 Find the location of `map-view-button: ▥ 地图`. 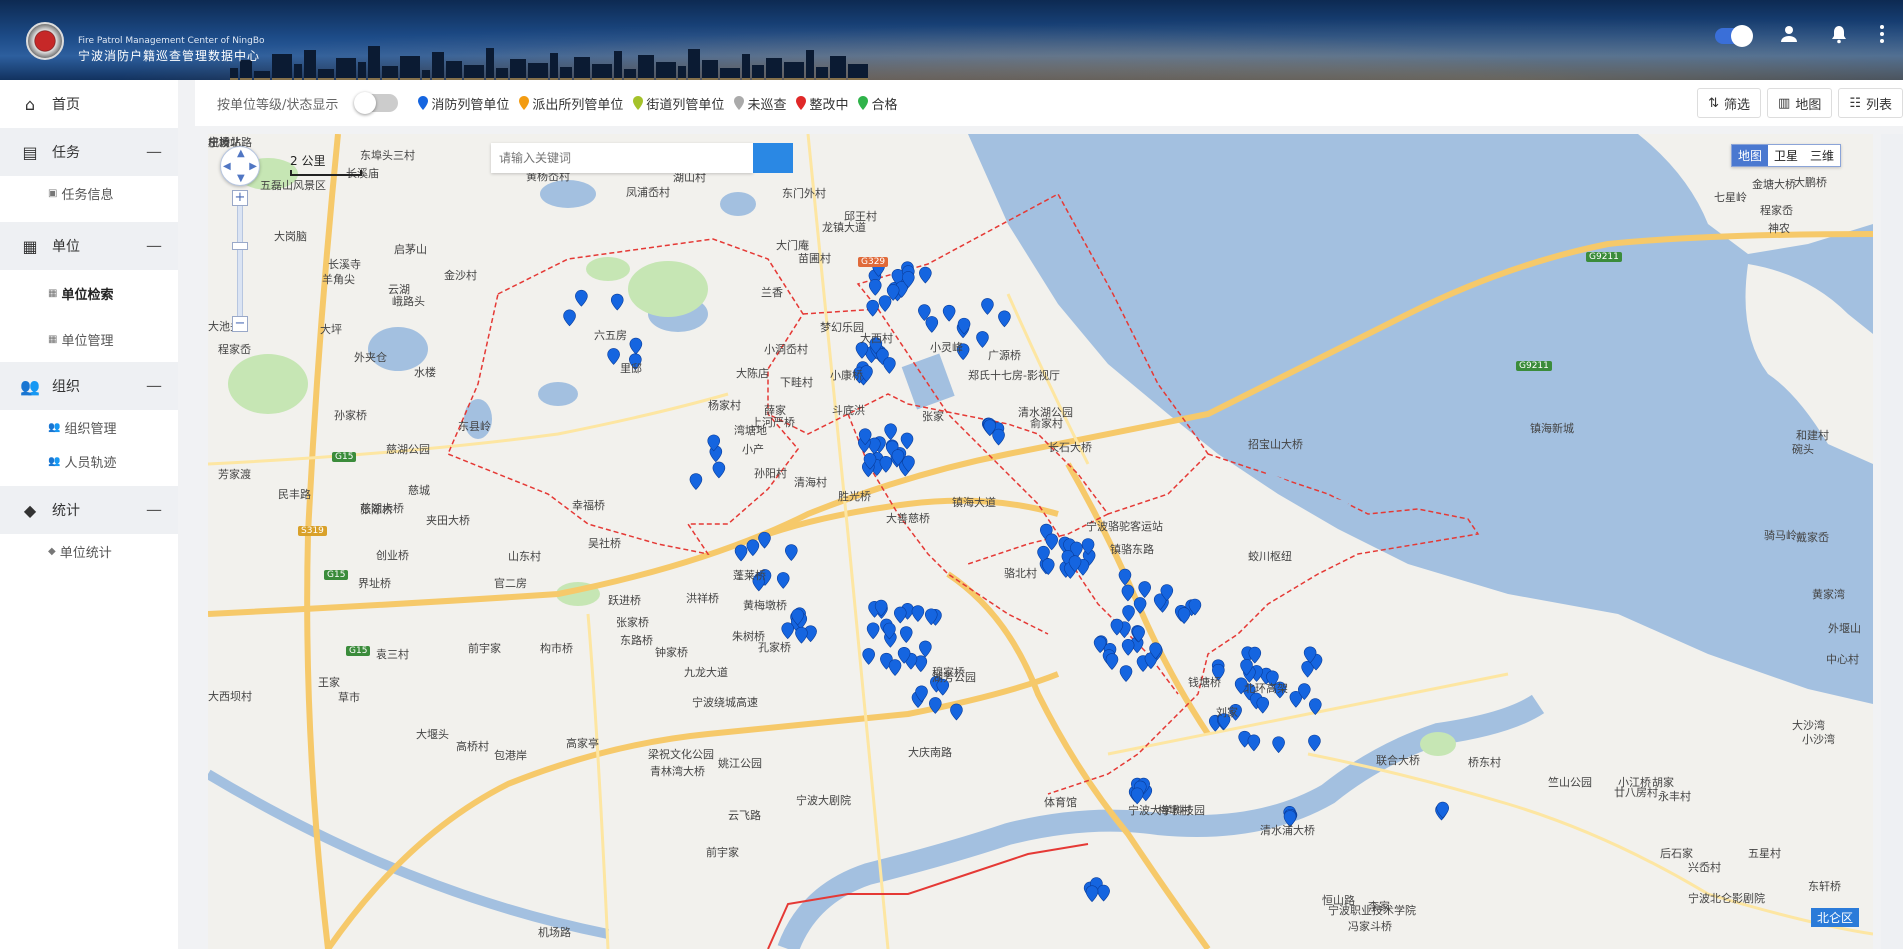

map-view-button: ▥ 地图 is located at coordinates (1800, 103).